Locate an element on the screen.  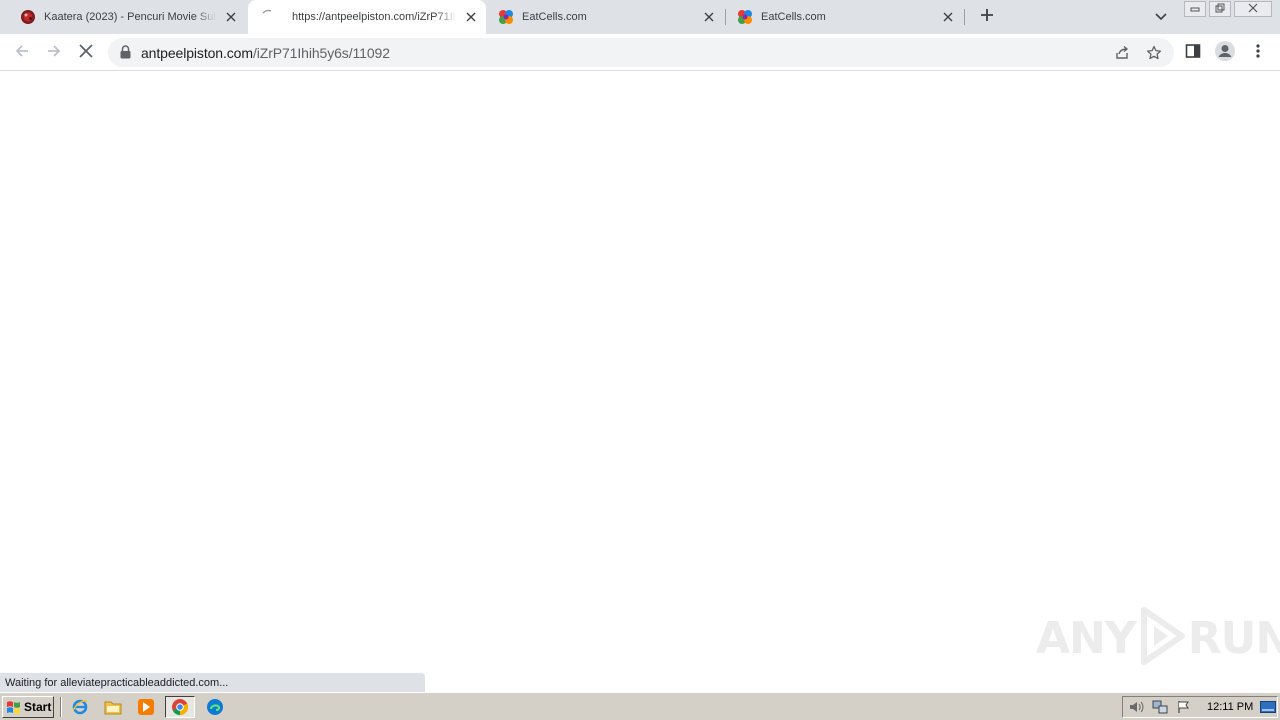
chevron-down-icon is located at coordinates (1161, 17).